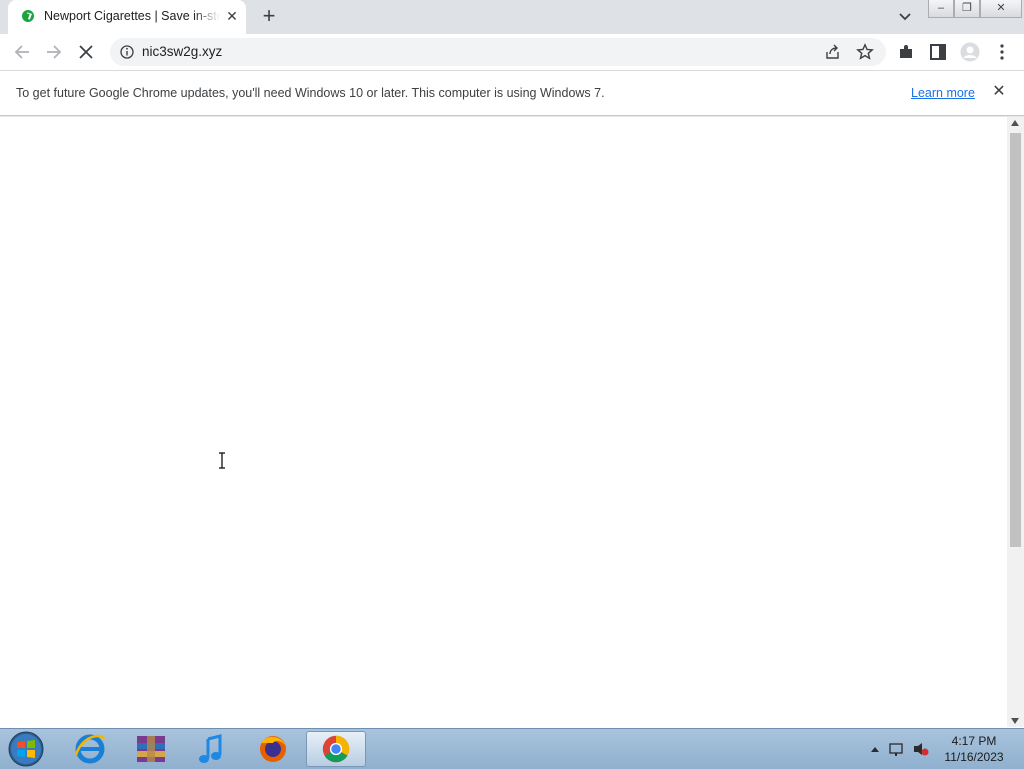  I want to click on newport-favicon-icon, so click(28, 16).